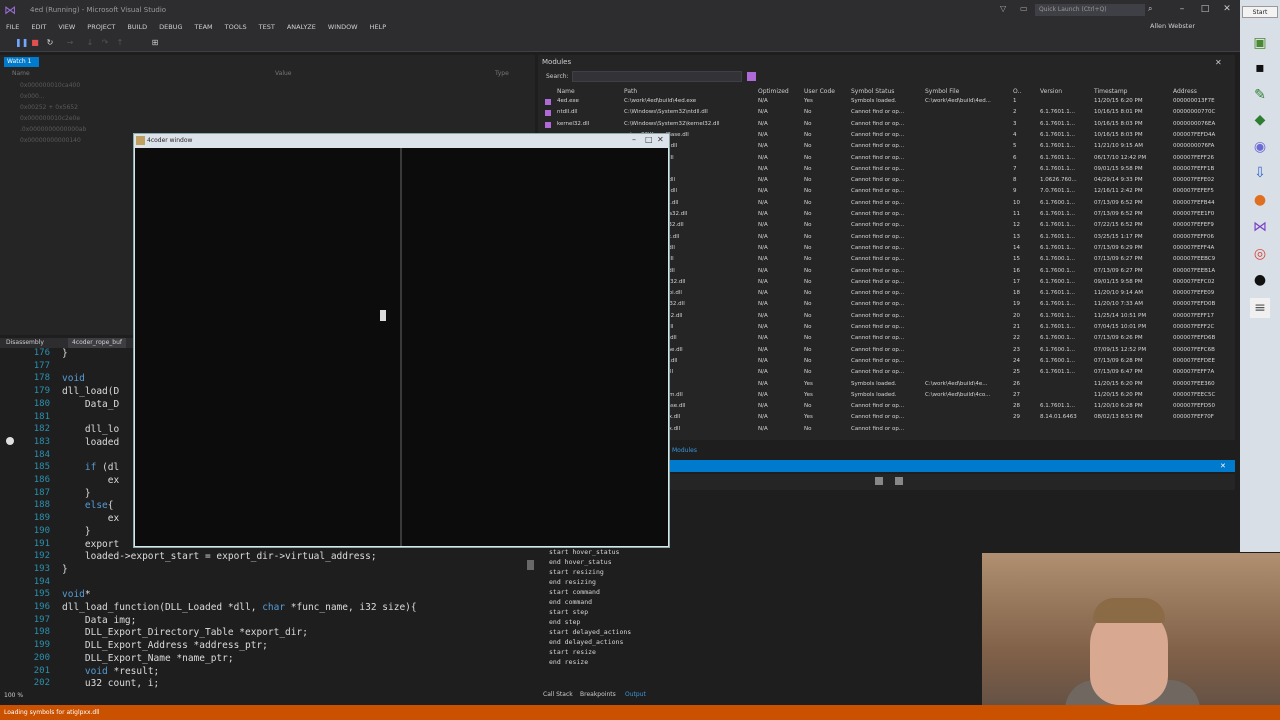 This screenshot has width=1280, height=720. Describe the element at coordinates (899, 481) in the screenshot. I see `word-wrap-icon` at that location.